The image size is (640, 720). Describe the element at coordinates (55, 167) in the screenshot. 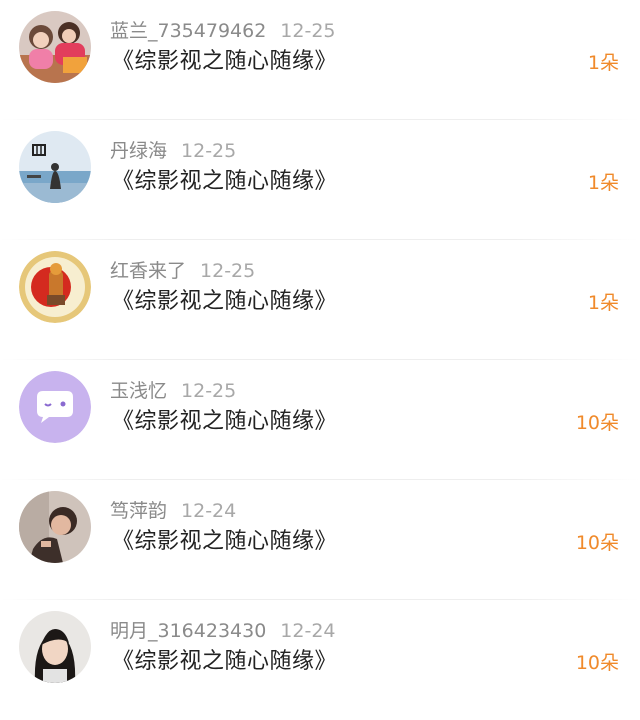

I see `seaside-photo-avatar-icon` at that location.